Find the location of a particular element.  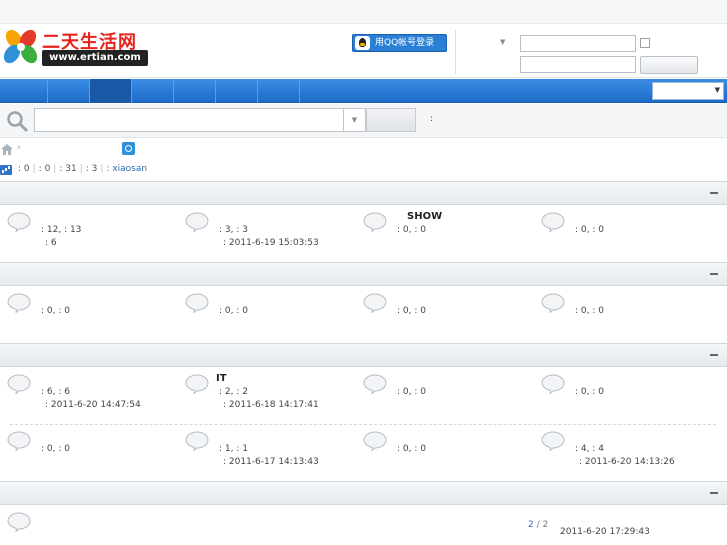

stat-posts: : 31 is located at coordinates (68, 169).